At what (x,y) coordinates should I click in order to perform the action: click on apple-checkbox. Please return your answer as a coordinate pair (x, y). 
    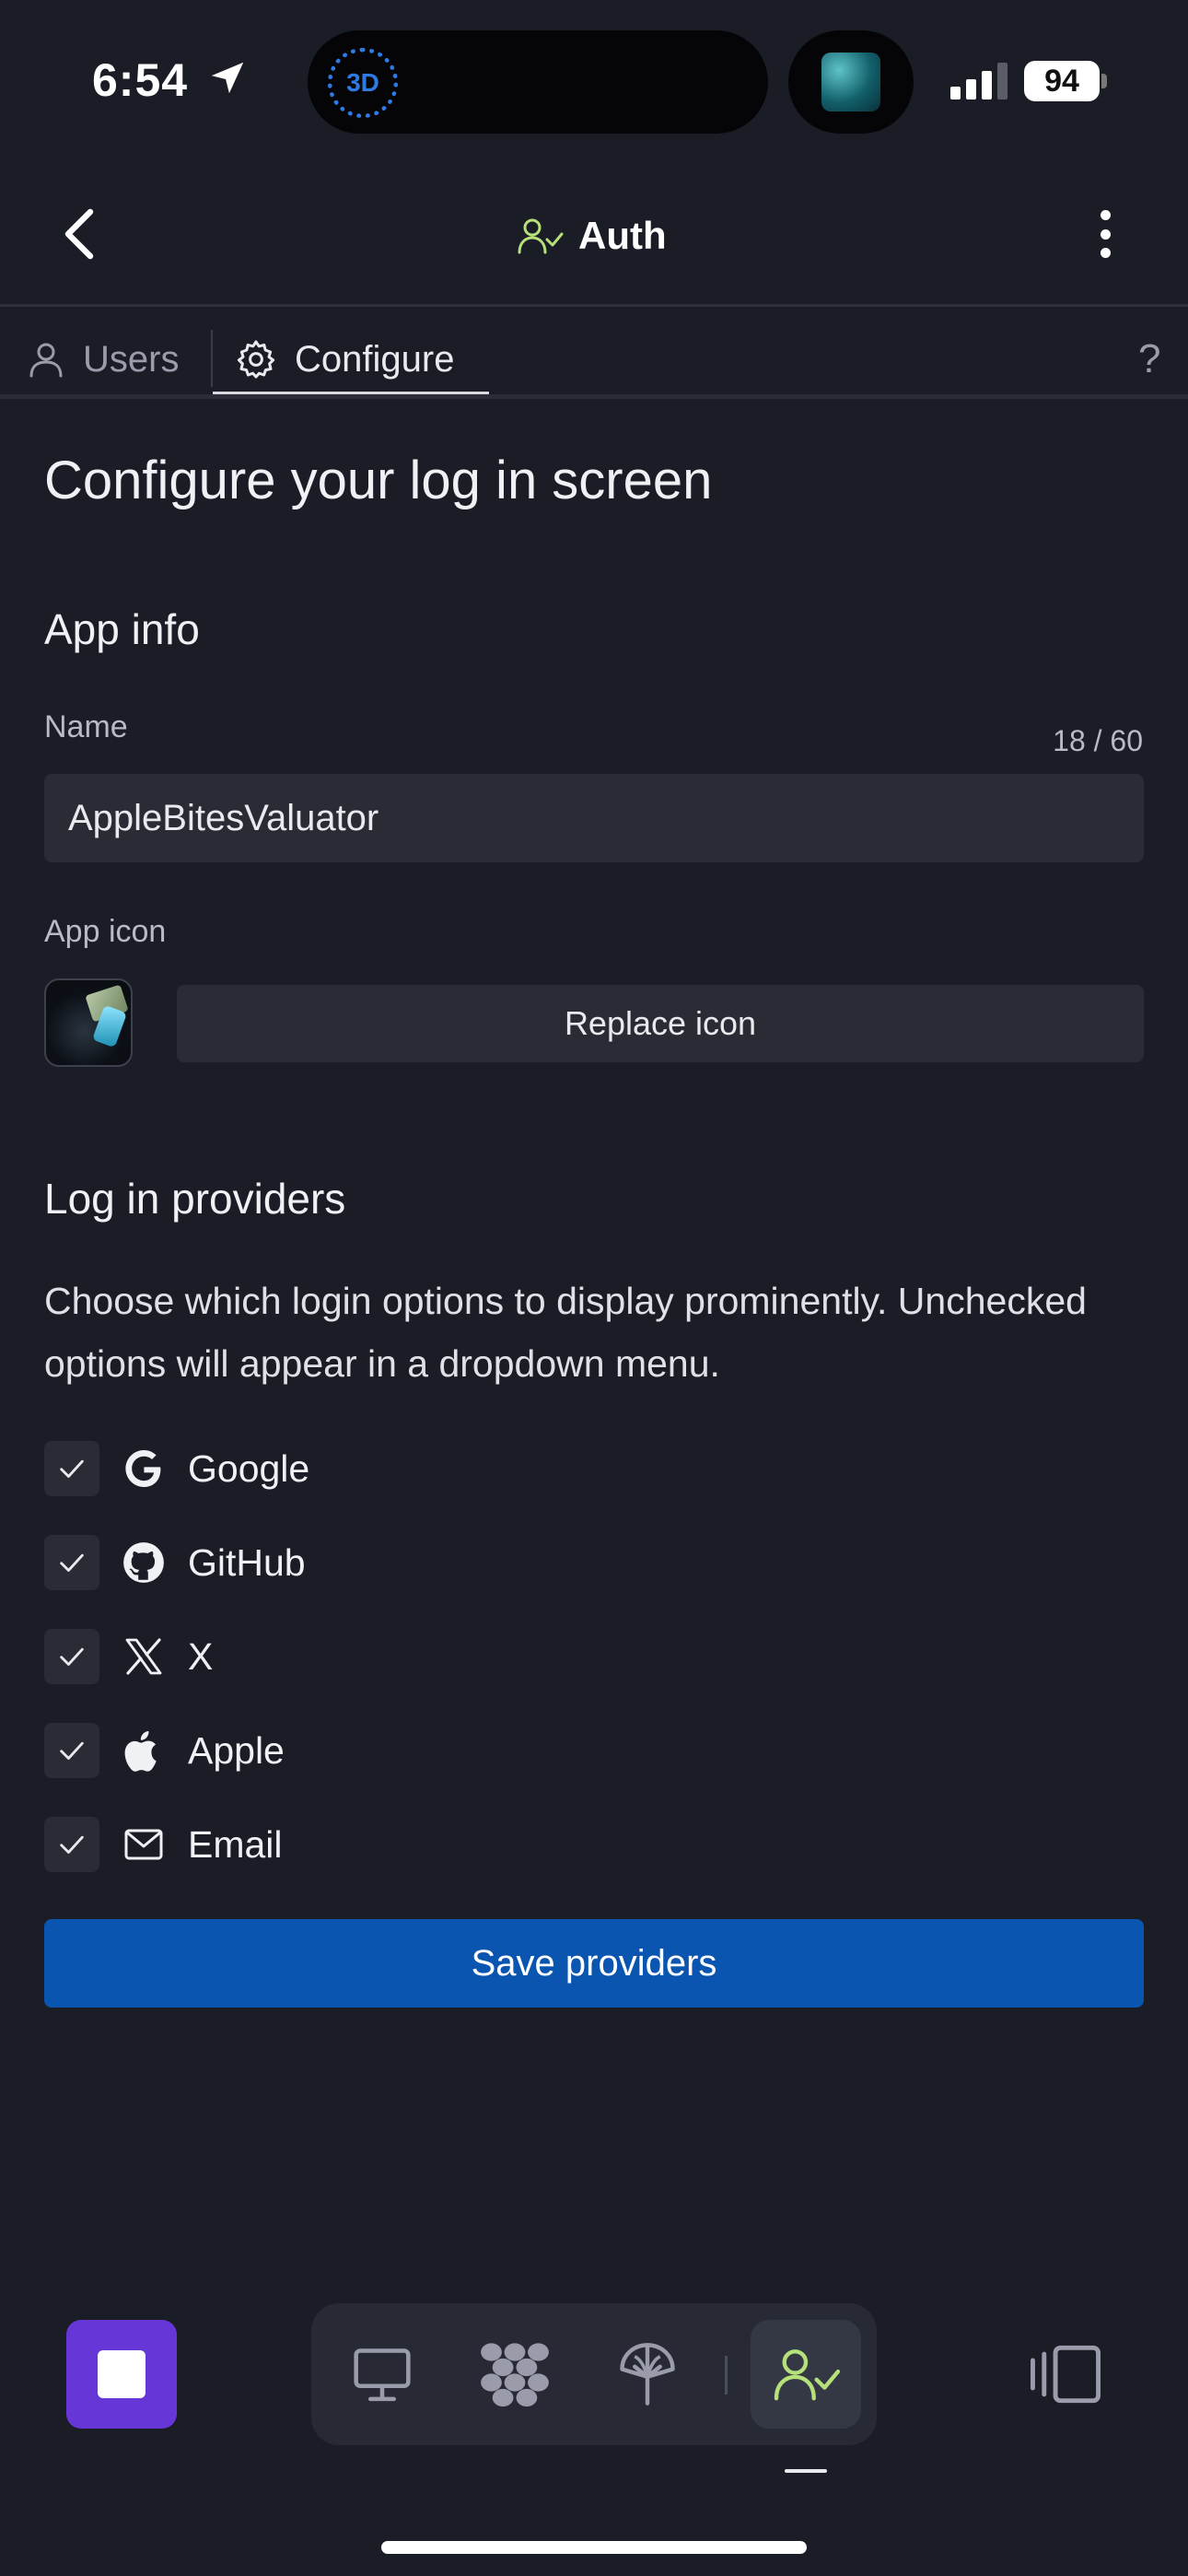
    Looking at the image, I should click on (71, 1750).